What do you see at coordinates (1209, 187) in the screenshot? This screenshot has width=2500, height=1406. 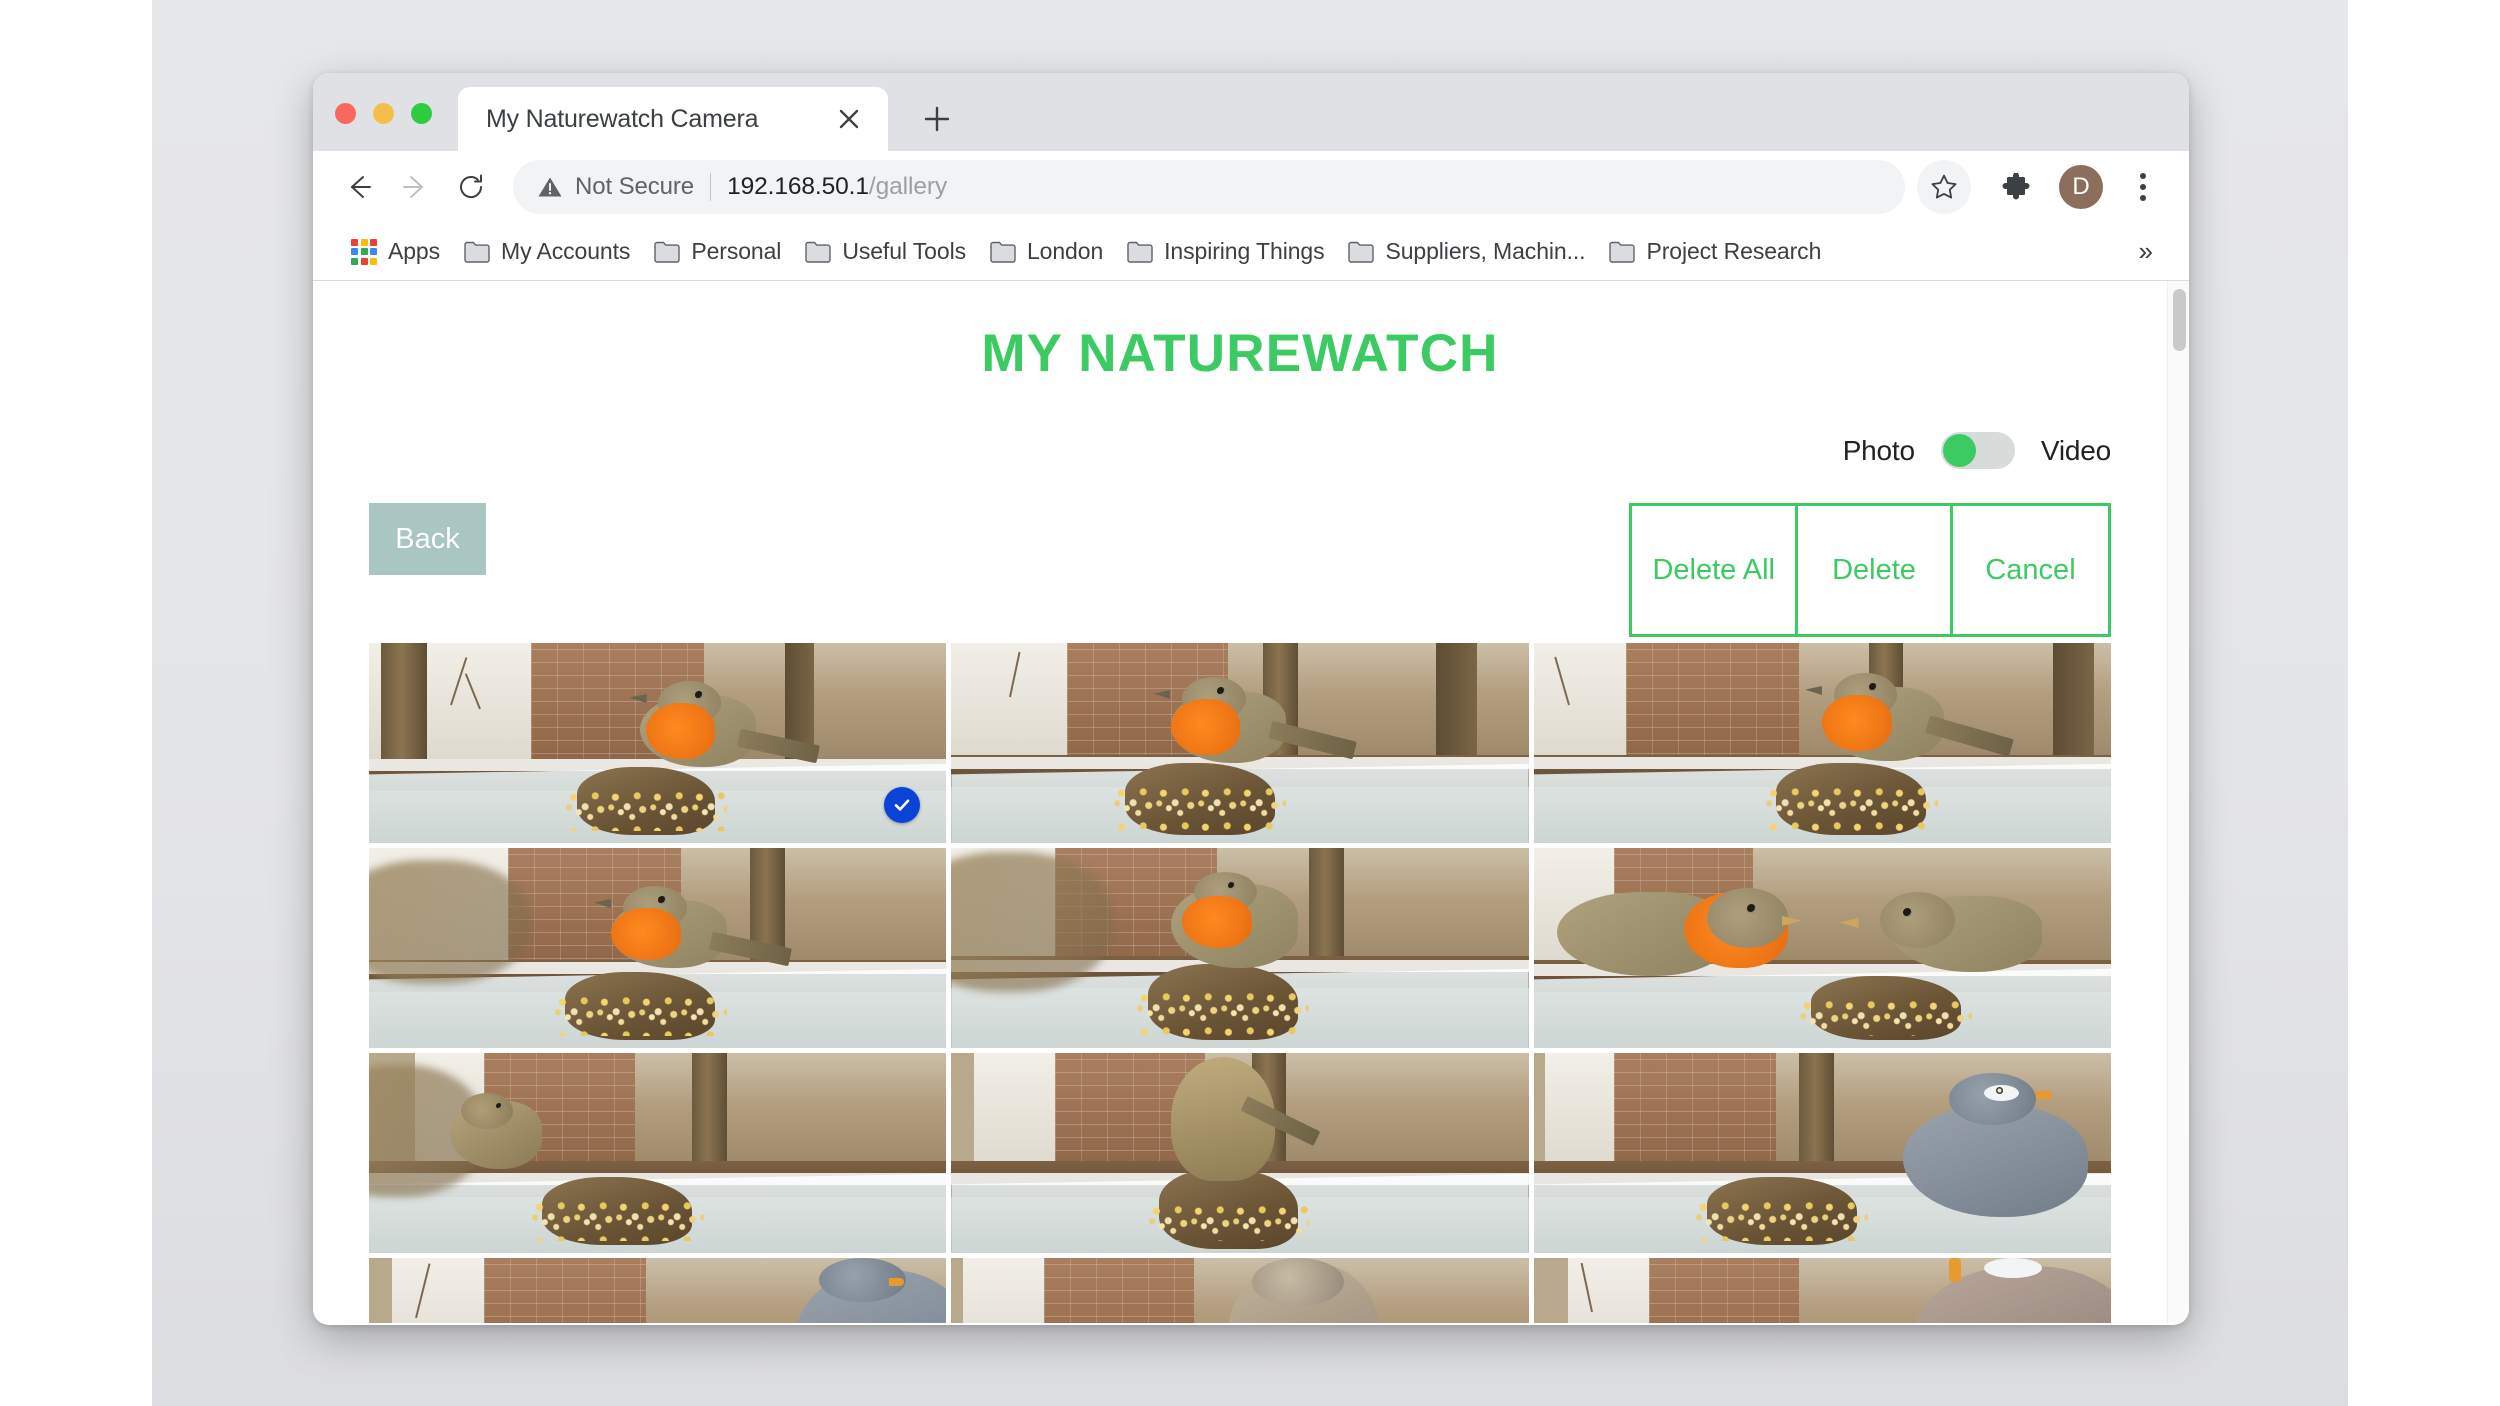 I see `address-bar: Not Secure 192.168.50.1/gallery` at bounding box center [1209, 187].